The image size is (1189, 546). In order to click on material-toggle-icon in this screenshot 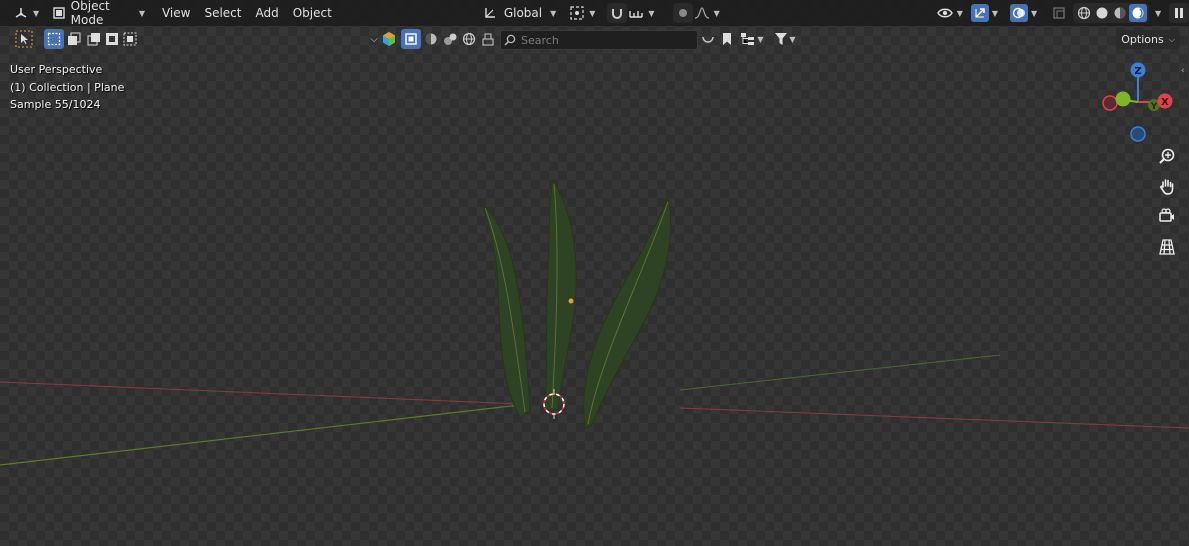, I will do `click(431, 39)`.